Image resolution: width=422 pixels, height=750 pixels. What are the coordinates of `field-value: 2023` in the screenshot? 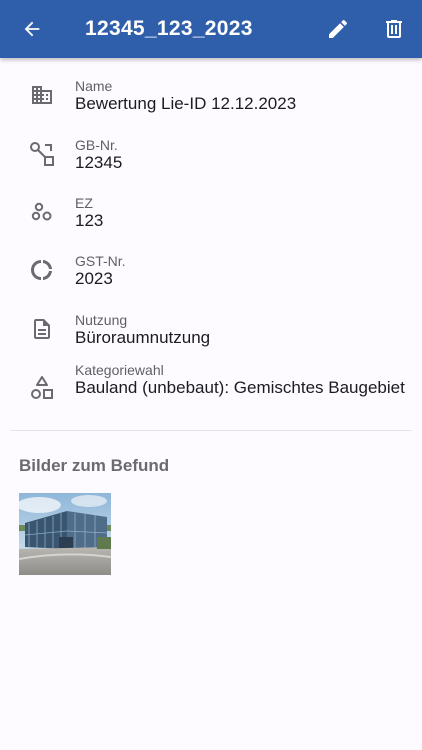 It's located at (94, 278).